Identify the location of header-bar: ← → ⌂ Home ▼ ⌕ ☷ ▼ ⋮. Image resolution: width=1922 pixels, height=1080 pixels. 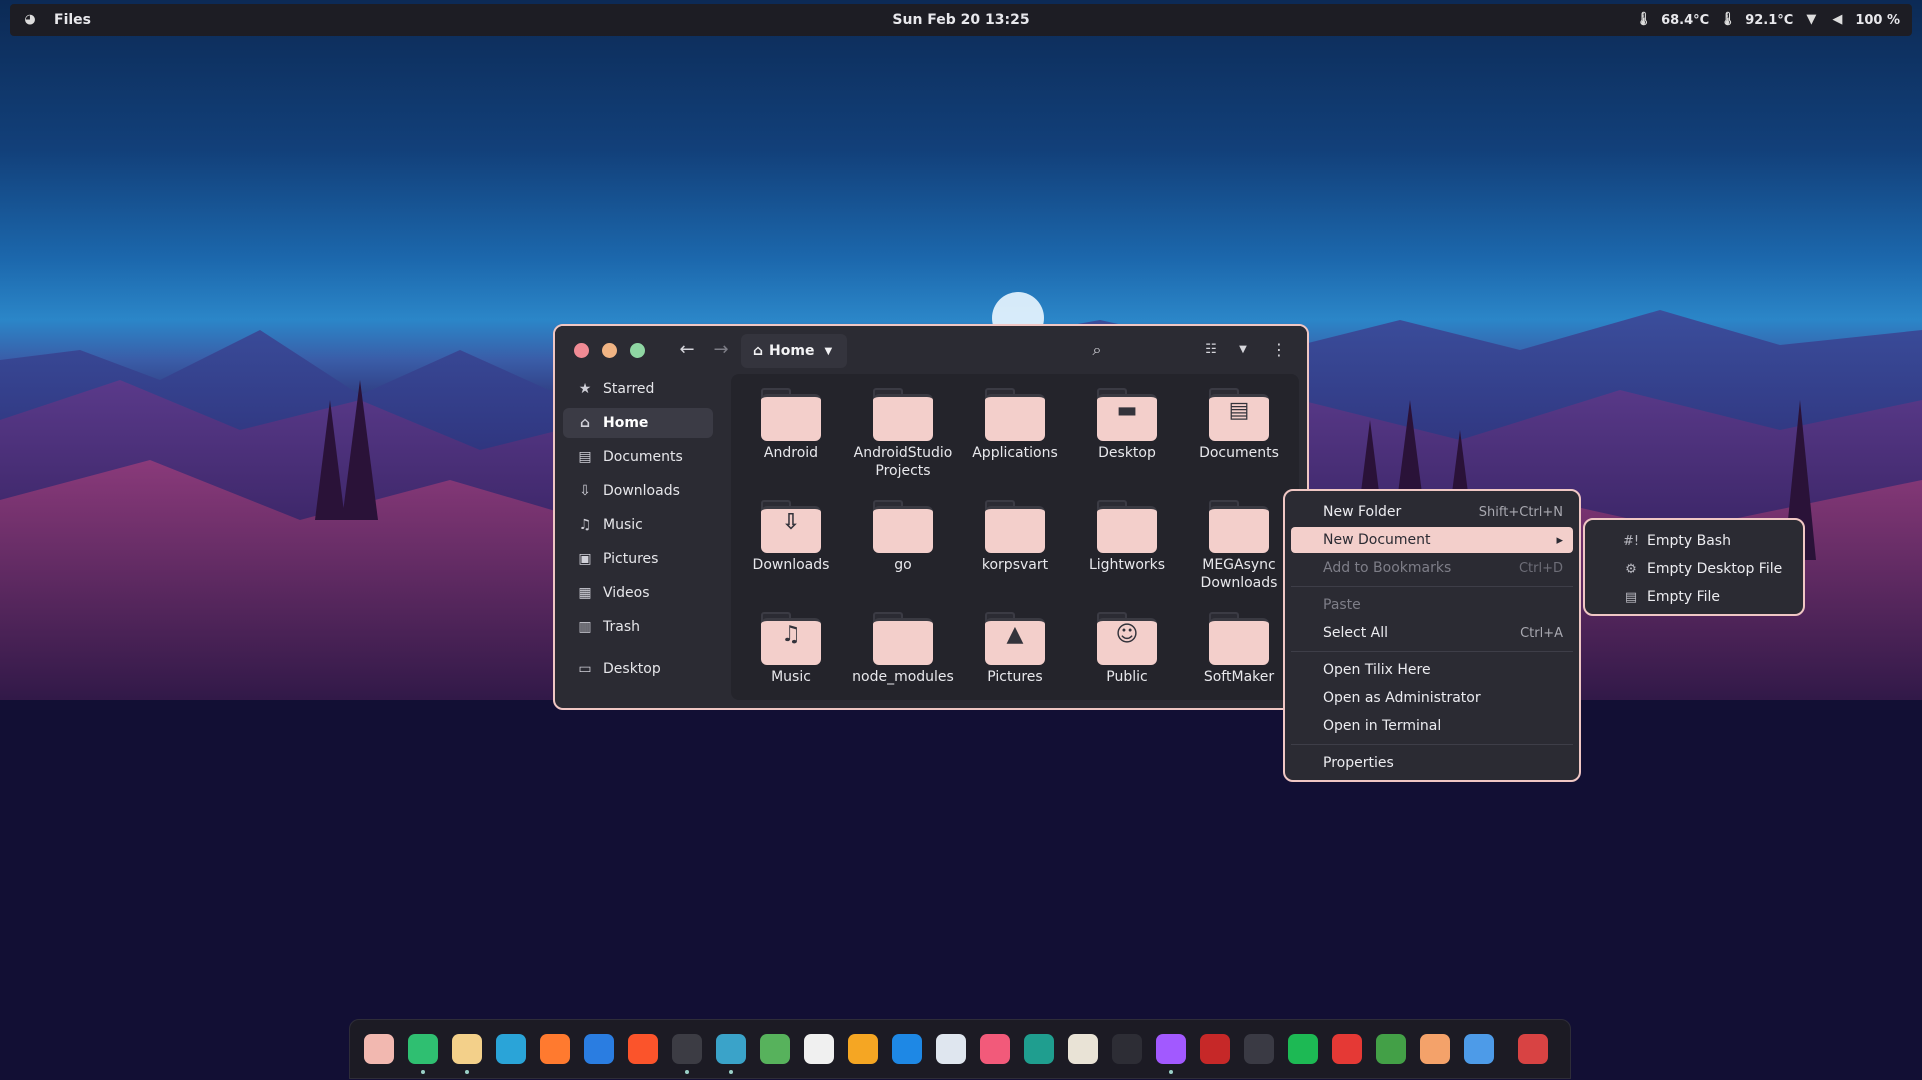
(931, 350).